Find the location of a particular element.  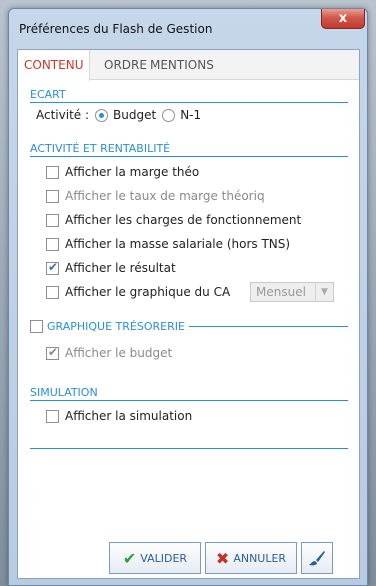

tresorerie-section-title: GRAPHIQUE TRÉSORERIE is located at coordinates (116, 326).